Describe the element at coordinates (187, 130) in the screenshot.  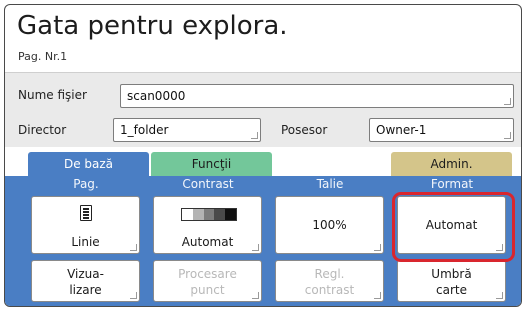
I see `directory-field: 1_folder` at that location.